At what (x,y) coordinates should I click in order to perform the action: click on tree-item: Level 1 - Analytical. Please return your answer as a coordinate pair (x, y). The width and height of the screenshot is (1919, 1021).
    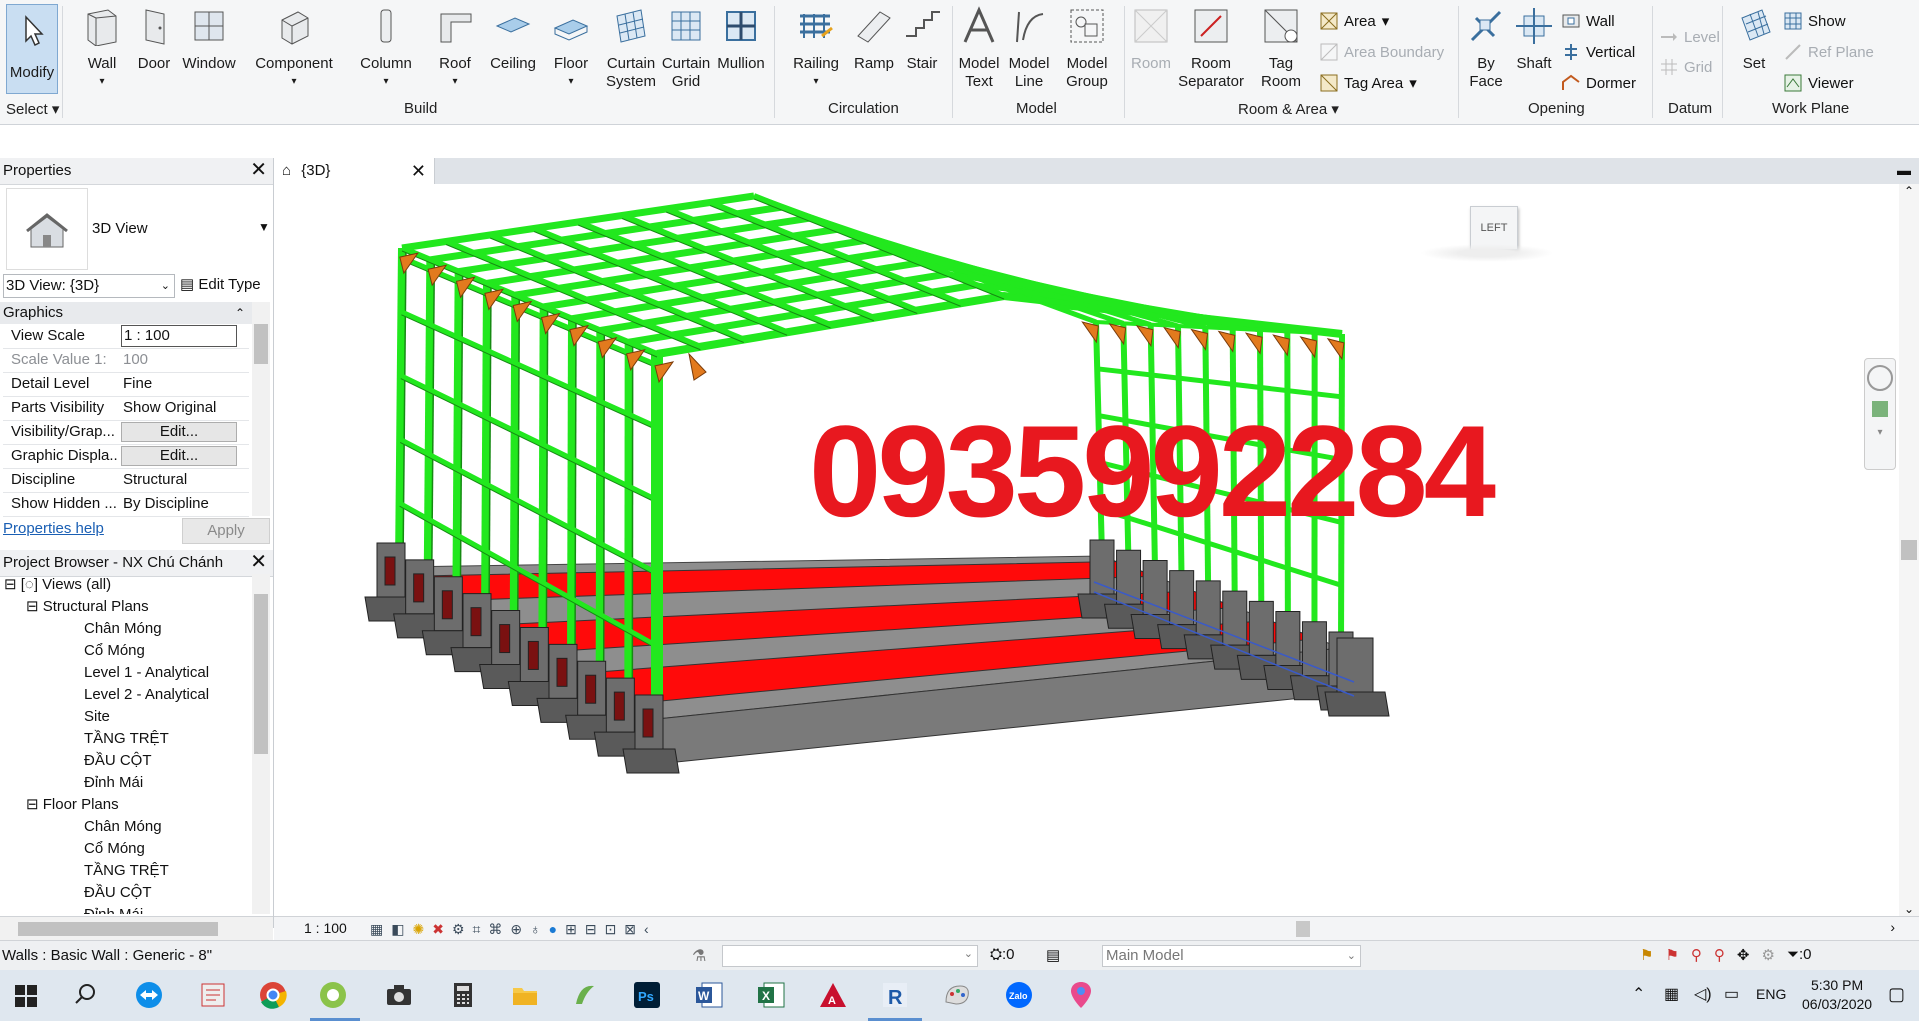
    Looking at the image, I should click on (146, 673).